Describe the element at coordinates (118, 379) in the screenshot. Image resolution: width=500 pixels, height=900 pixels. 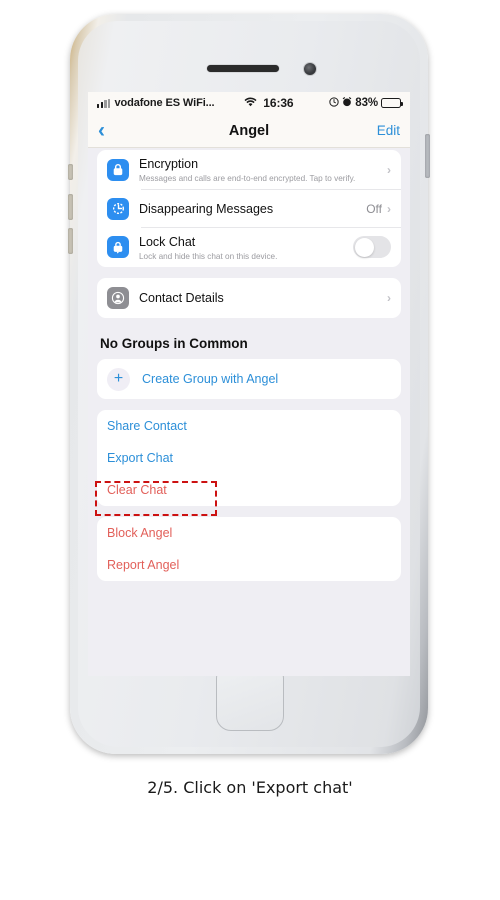
I see `plus-icon: +` at that location.